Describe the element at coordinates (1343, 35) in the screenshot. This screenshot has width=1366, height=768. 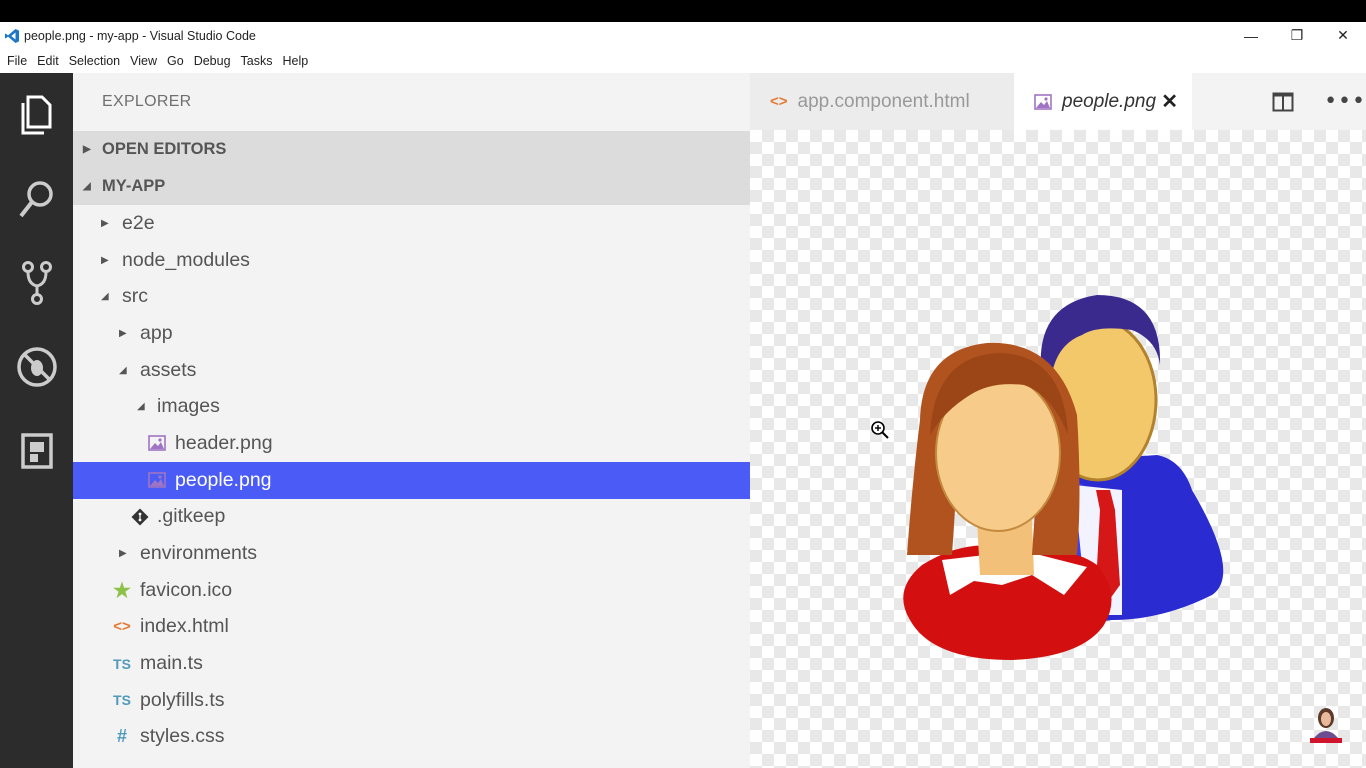
I see `close-window-button: ✕` at that location.